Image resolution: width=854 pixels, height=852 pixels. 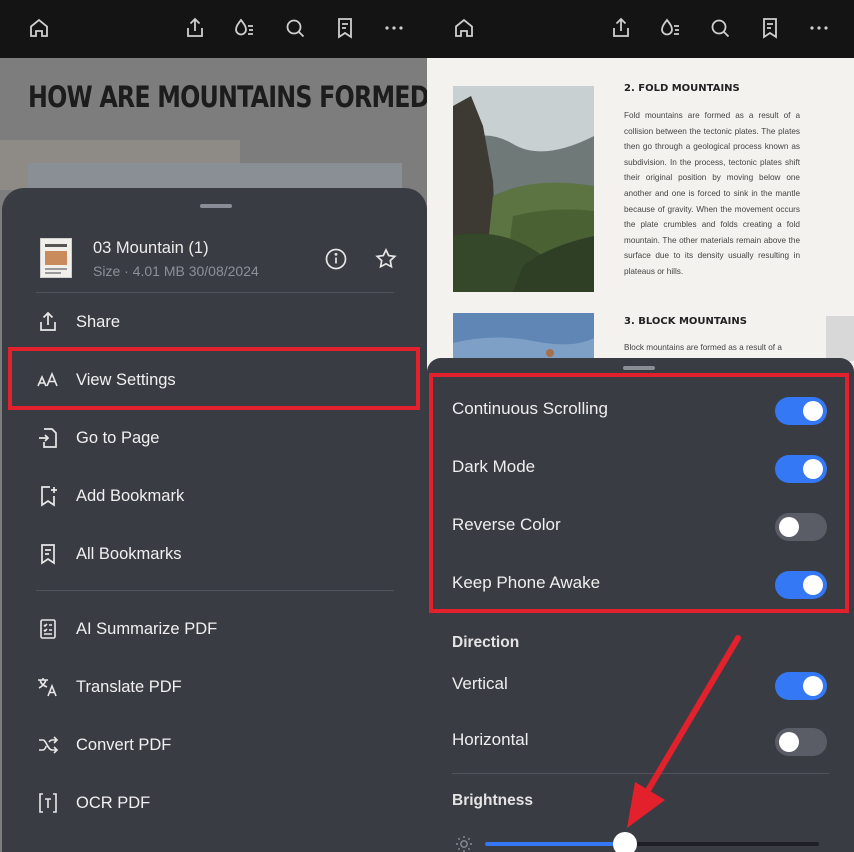 What do you see at coordinates (176, 271) in the screenshot?
I see `file-meta: Size · 4.01 MB 30/08/2024` at bounding box center [176, 271].